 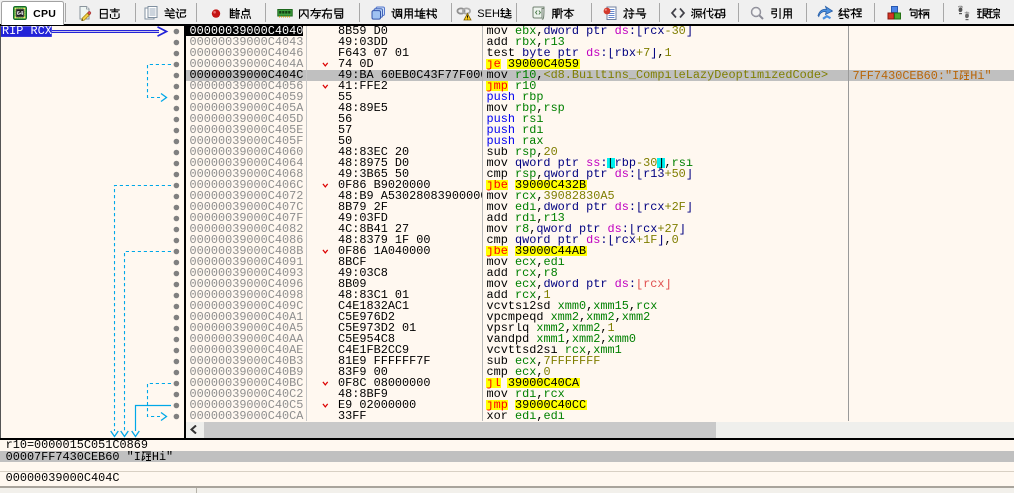 What do you see at coordinates (20, 14) in the screenshot?
I see `svg-text: 64` at bounding box center [20, 14].